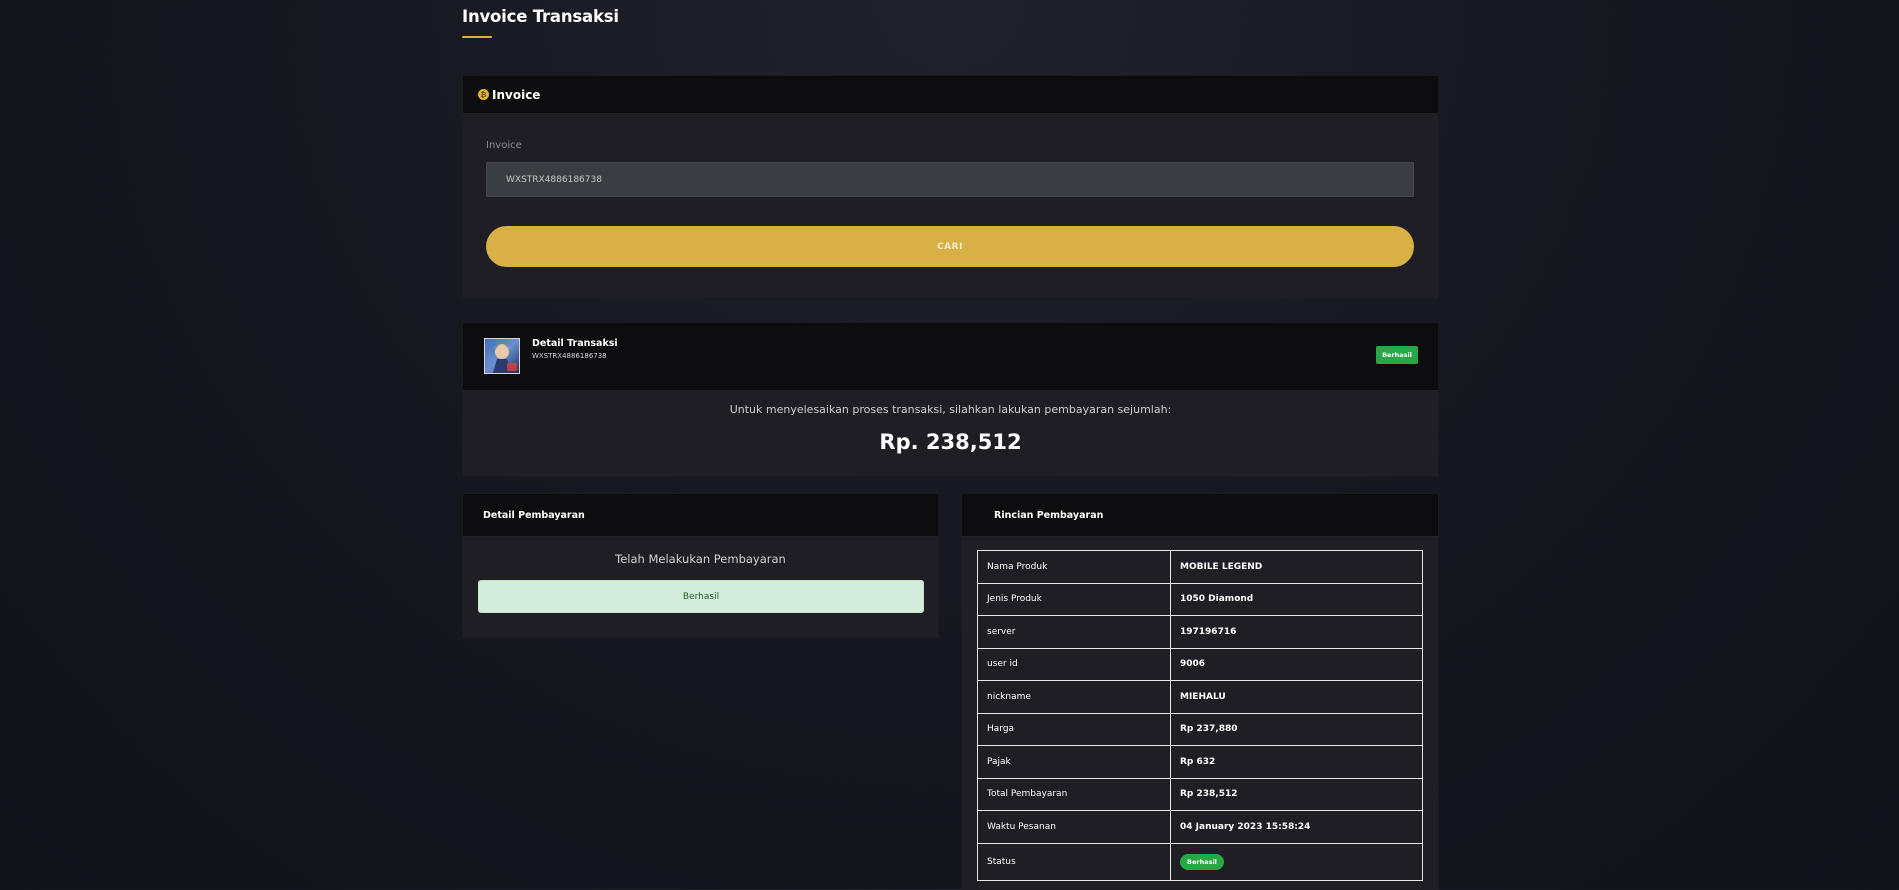  What do you see at coordinates (700, 559) in the screenshot?
I see `payment-message: Telah Melakukan Pembayaran` at bounding box center [700, 559].